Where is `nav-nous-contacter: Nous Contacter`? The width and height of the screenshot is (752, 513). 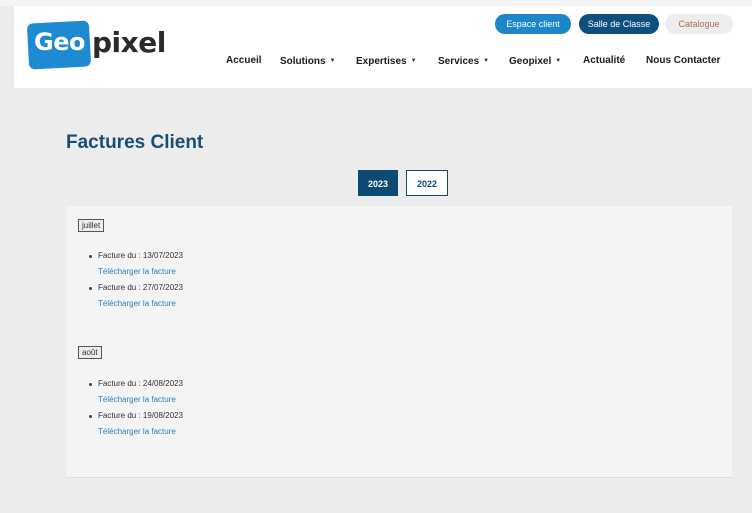
nav-nous-contacter: Nous Contacter is located at coordinates (683, 61).